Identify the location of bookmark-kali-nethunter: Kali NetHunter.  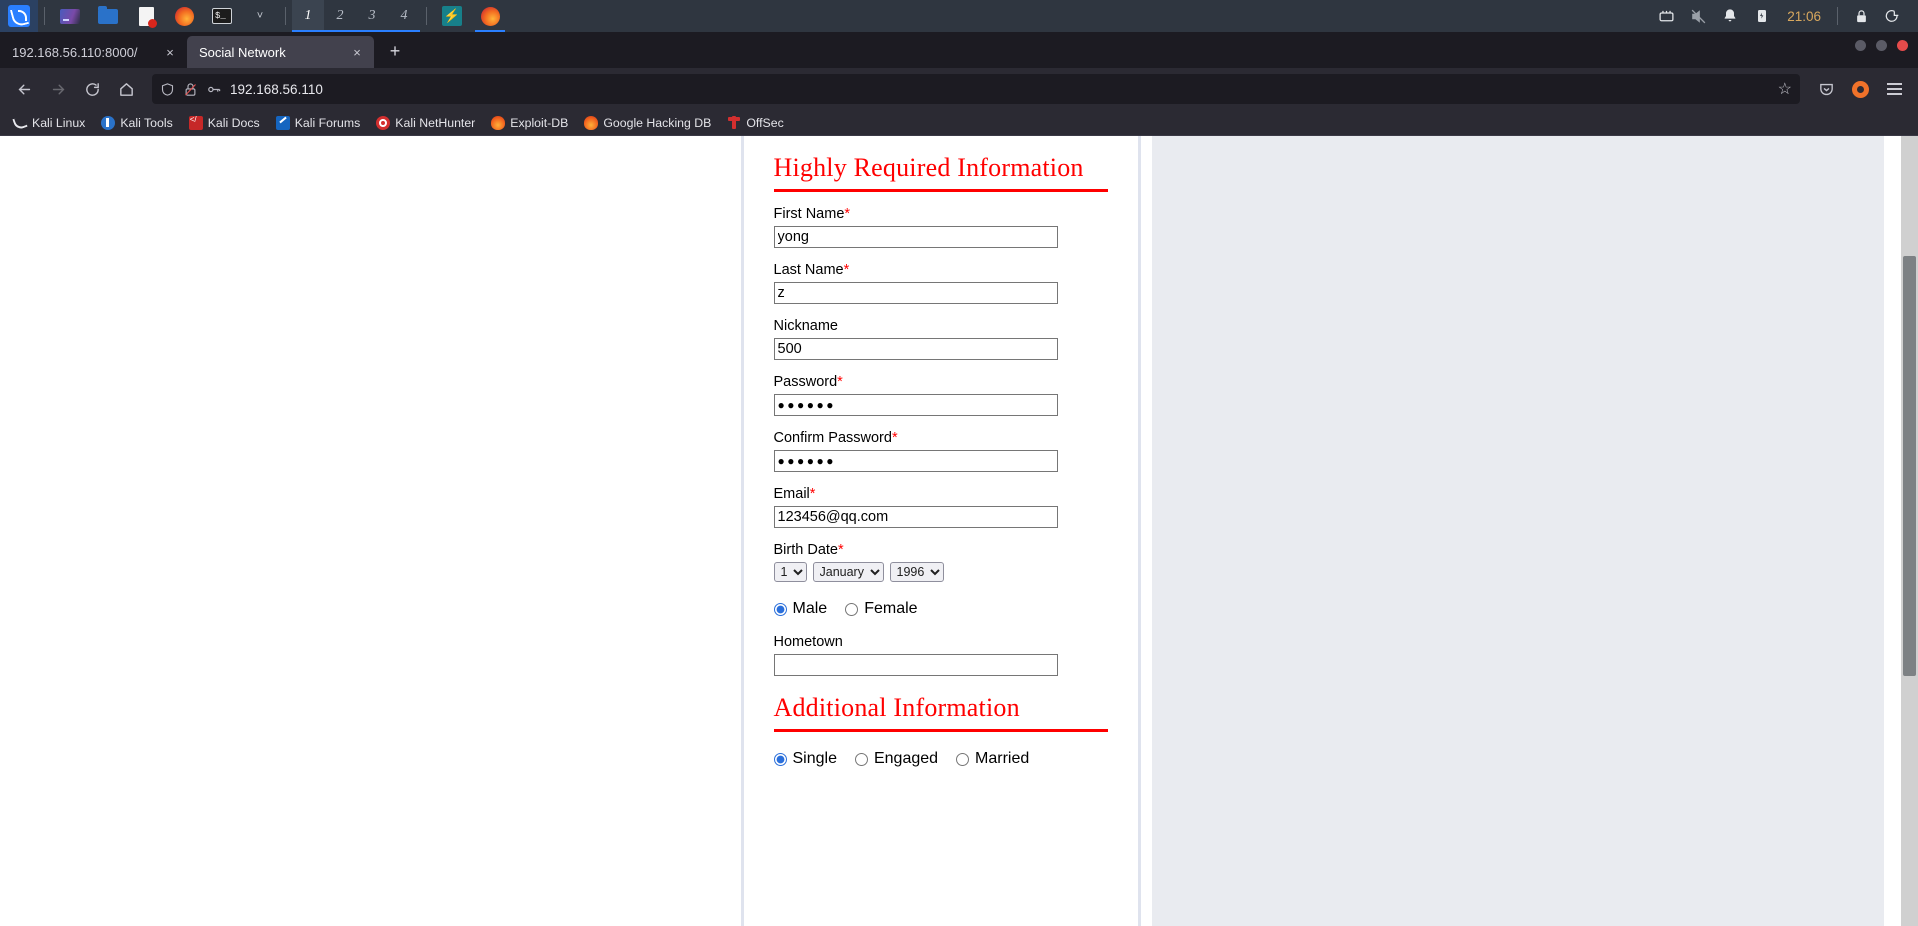
(425, 123).